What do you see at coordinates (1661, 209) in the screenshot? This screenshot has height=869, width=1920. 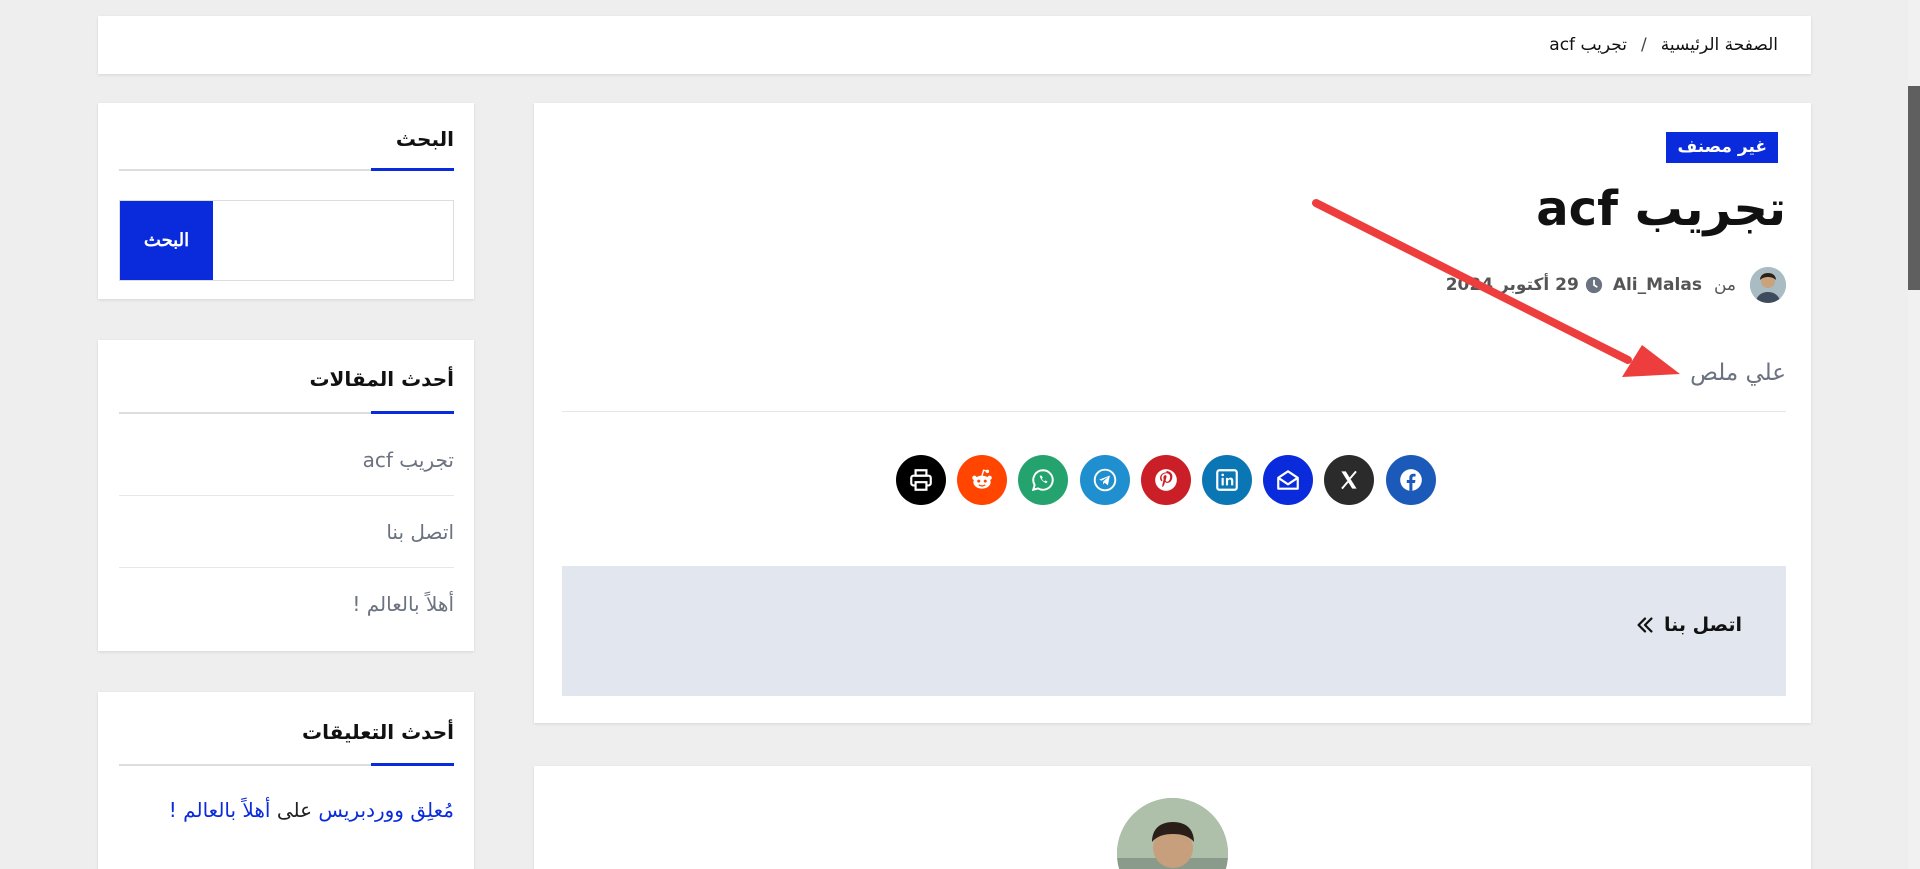 I see `post-title: تجريب acf` at bounding box center [1661, 209].